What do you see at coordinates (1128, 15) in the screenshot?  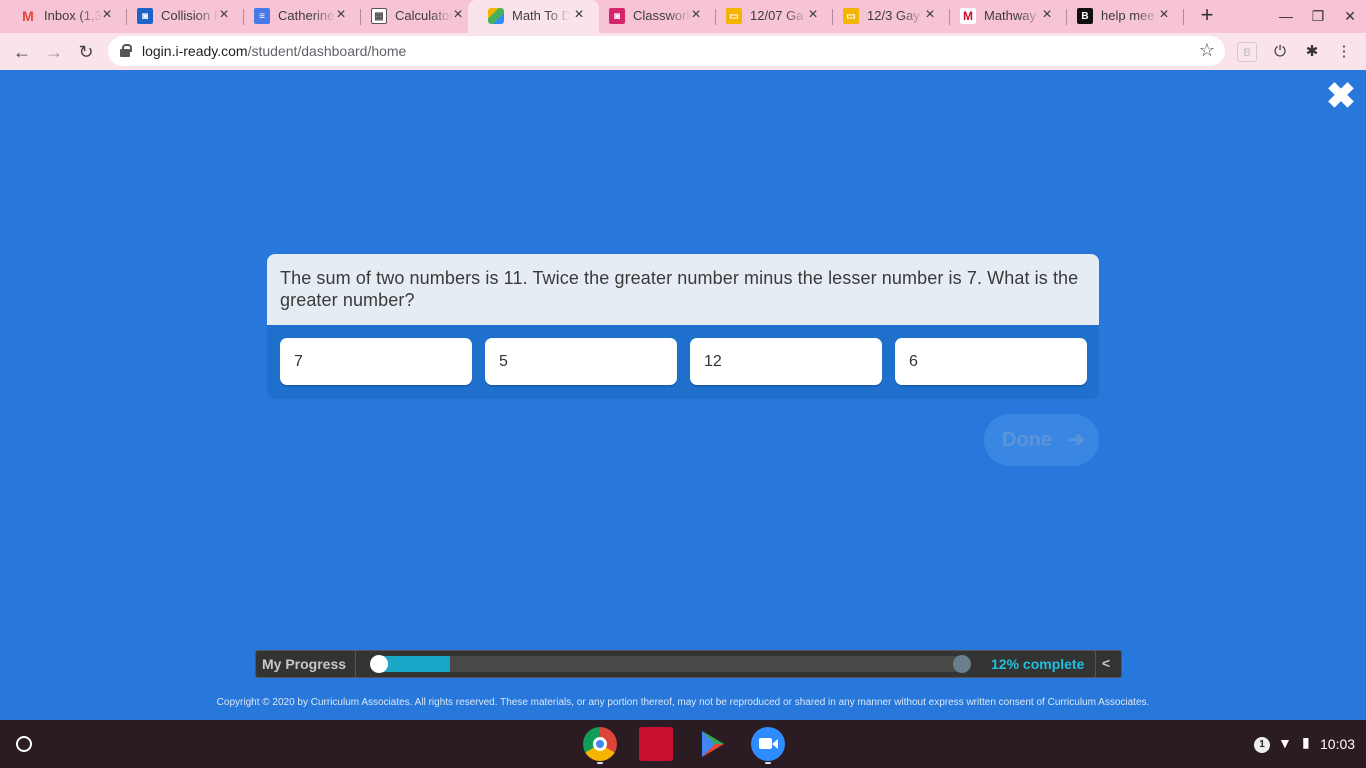 I see `tab-title: help mee` at bounding box center [1128, 15].